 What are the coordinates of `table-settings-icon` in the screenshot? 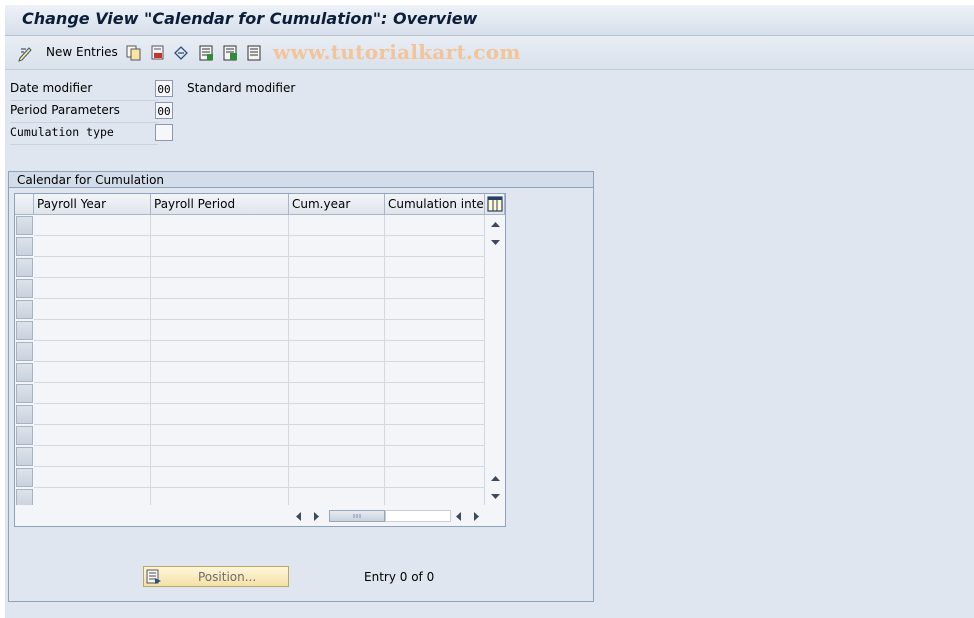 It's located at (495, 204).